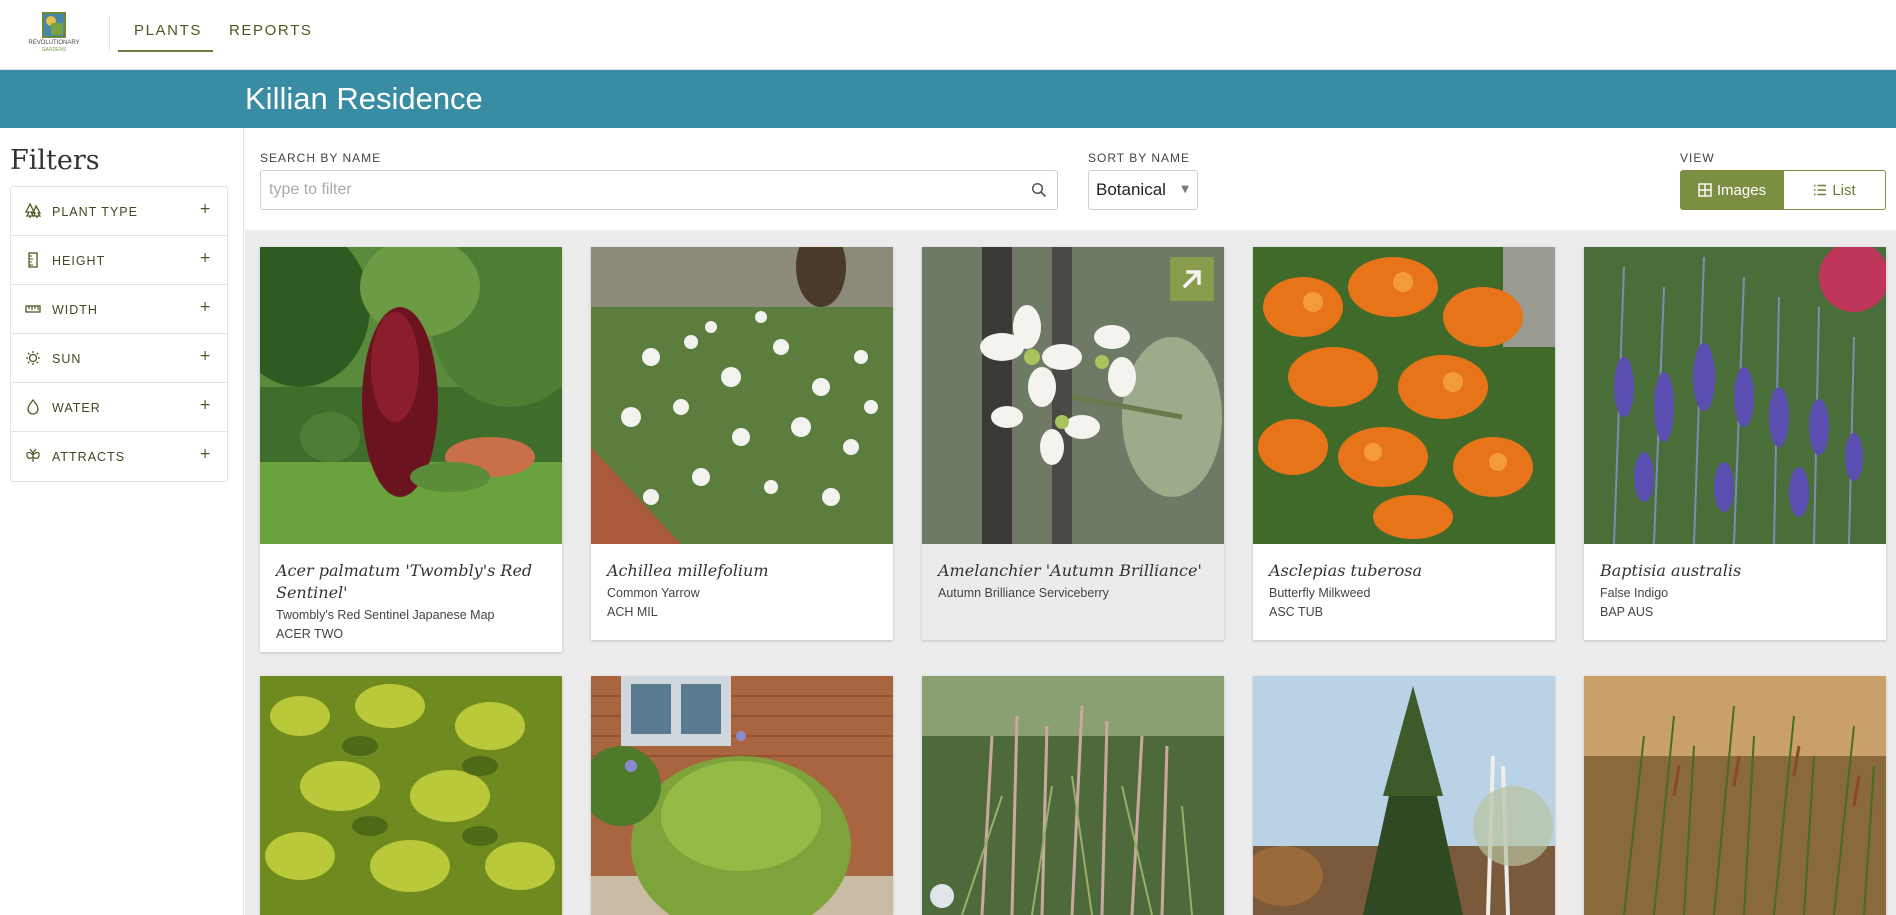 The image size is (1896, 915). Describe the element at coordinates (119, 358) in the screenshot. I see `filter-sun: SUN +` at that location.